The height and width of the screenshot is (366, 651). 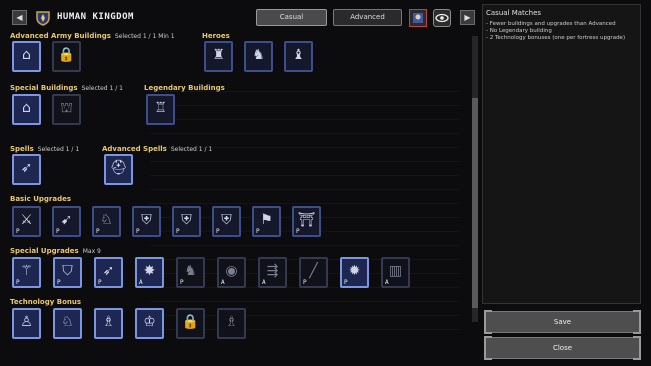 I want to click on castle-building-icon: ♖, so click(x=160, y=108).